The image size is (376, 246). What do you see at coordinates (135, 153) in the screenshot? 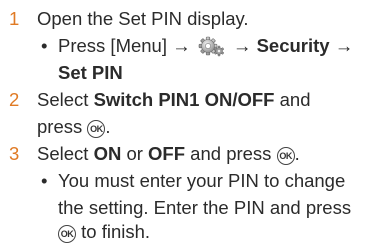
I see `step-text: or` at bounding box center [135, 153].